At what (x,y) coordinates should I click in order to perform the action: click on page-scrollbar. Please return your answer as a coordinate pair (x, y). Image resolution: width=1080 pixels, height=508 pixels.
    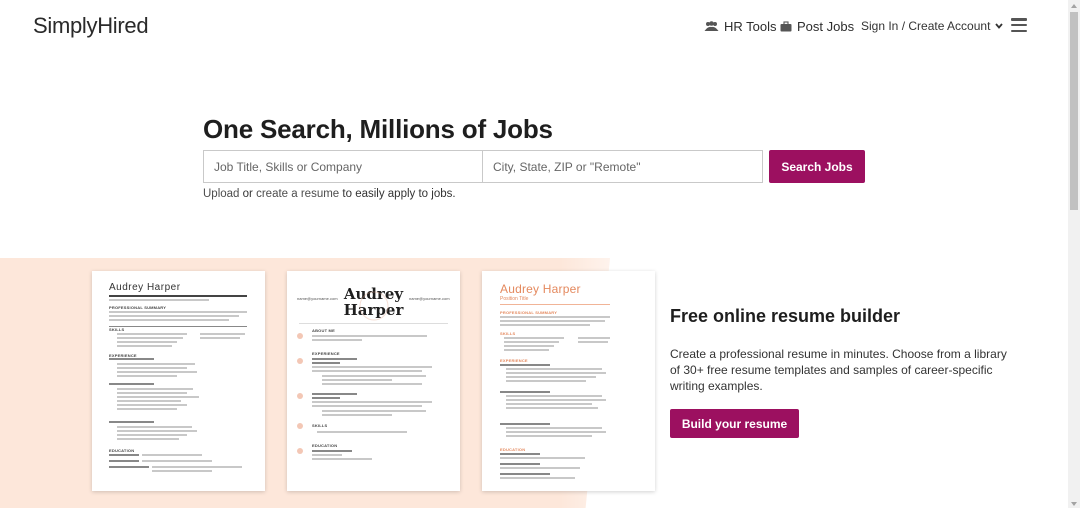
    Looking at the image, I should click on (1074, 254).